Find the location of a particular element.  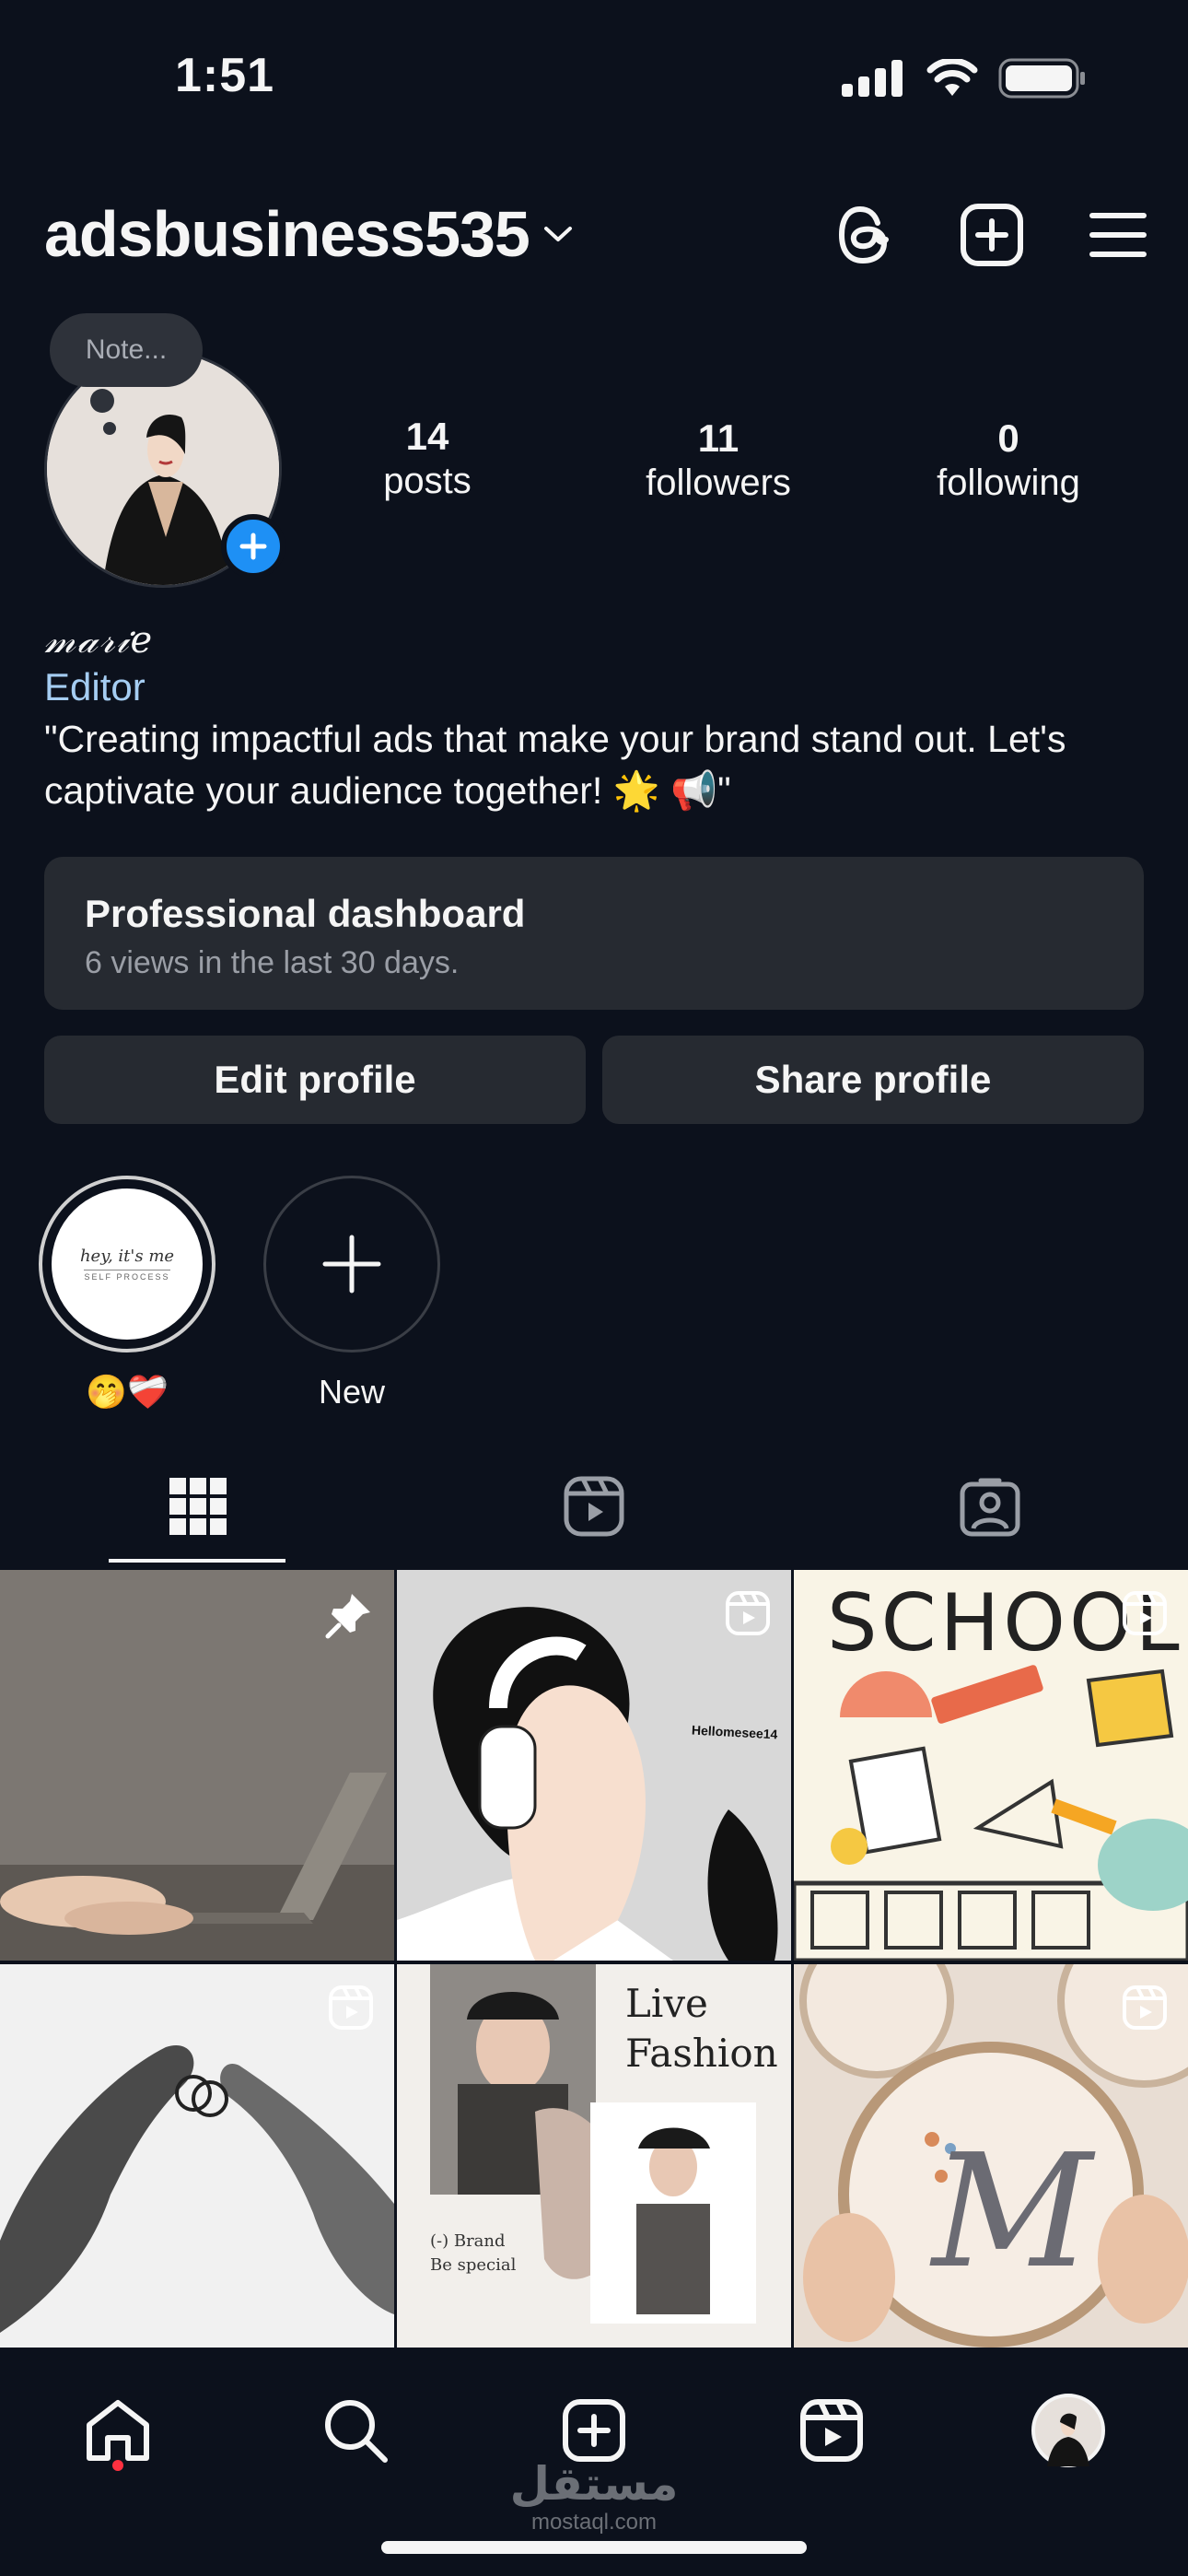

active-tab-indicator is located at coordinates (197, 1561).